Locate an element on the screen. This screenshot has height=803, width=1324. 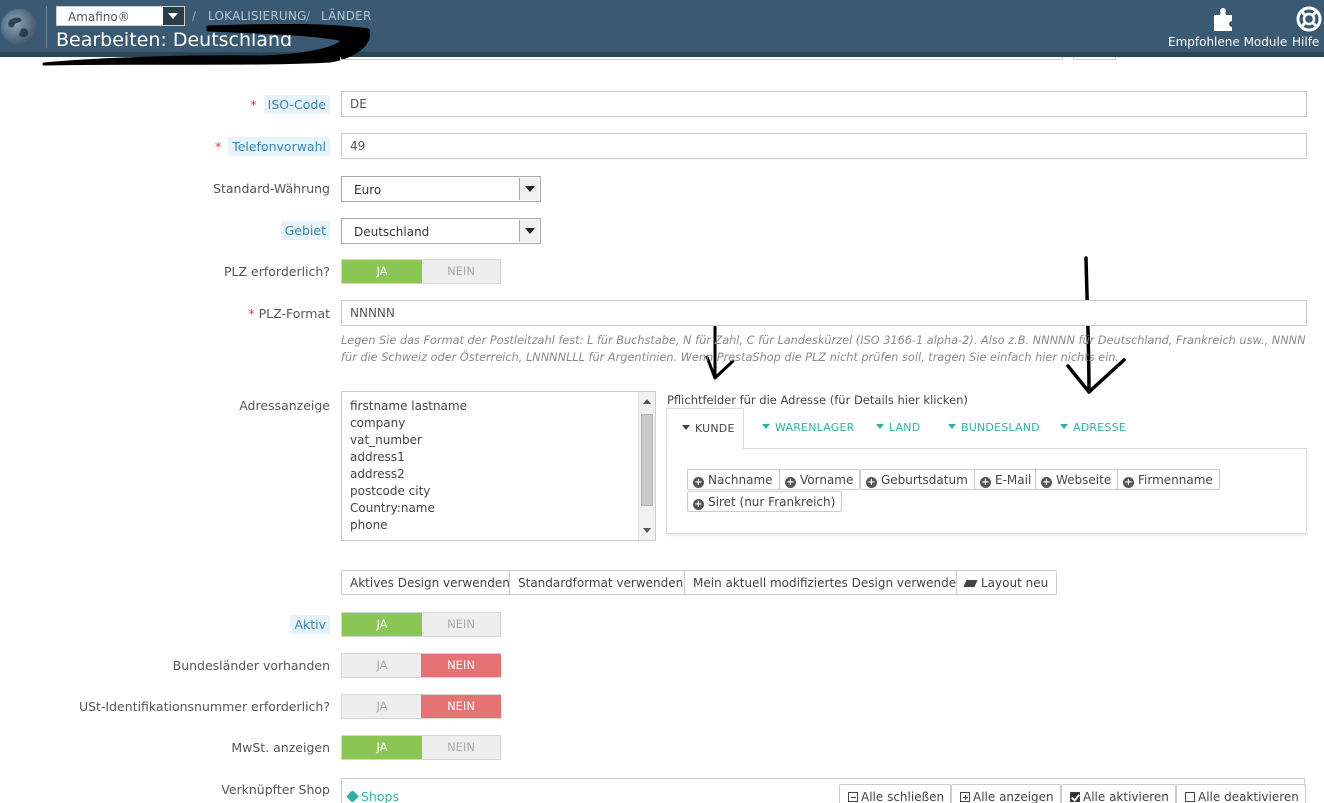
empty-box-icon is located at coordinates (1190, 797).